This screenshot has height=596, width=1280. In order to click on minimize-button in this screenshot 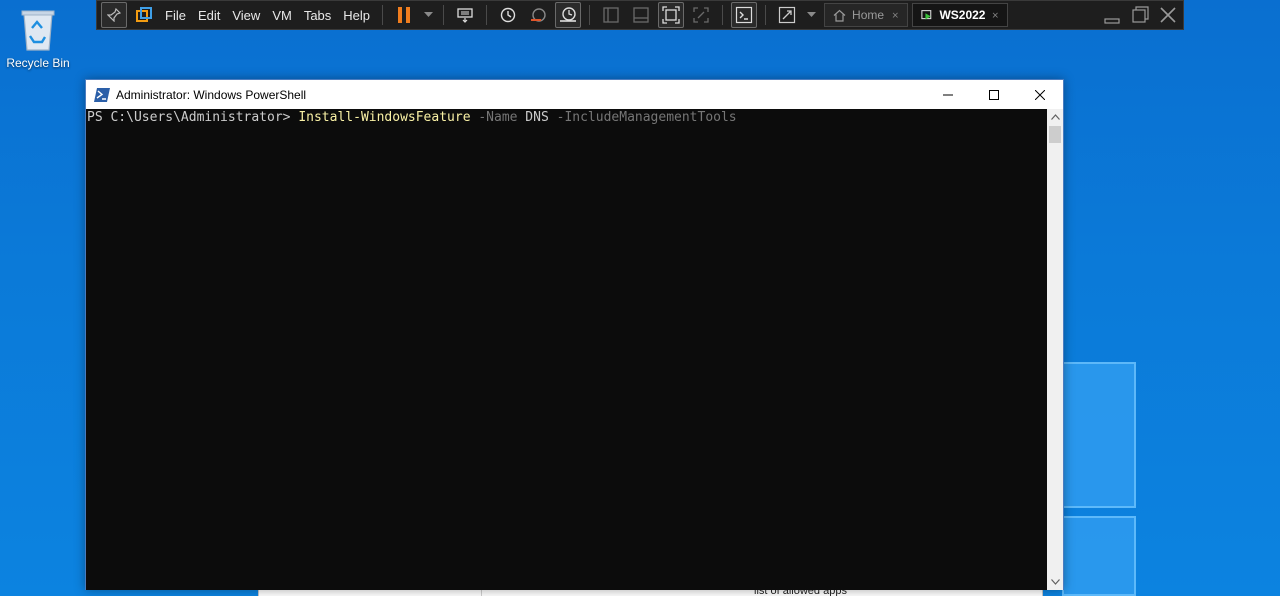, I will do `click(948, 94)`.